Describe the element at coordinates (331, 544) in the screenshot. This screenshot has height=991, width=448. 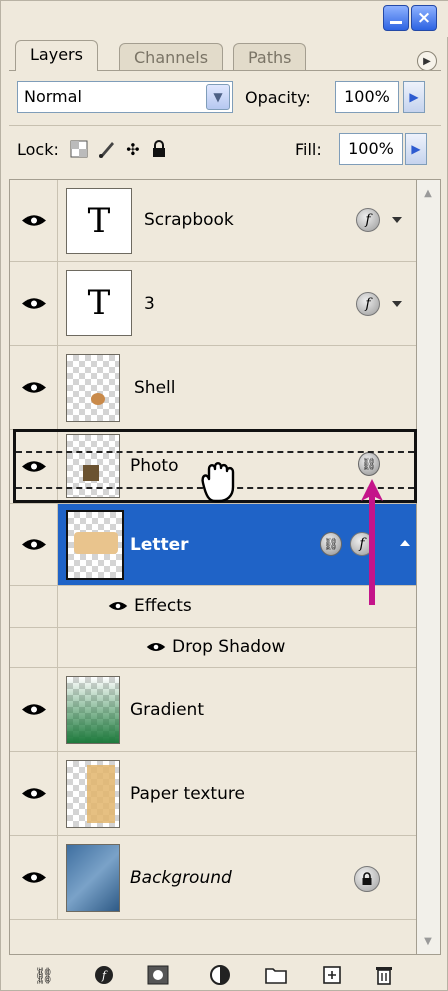
I see `link-icon: ⛓` at that location.